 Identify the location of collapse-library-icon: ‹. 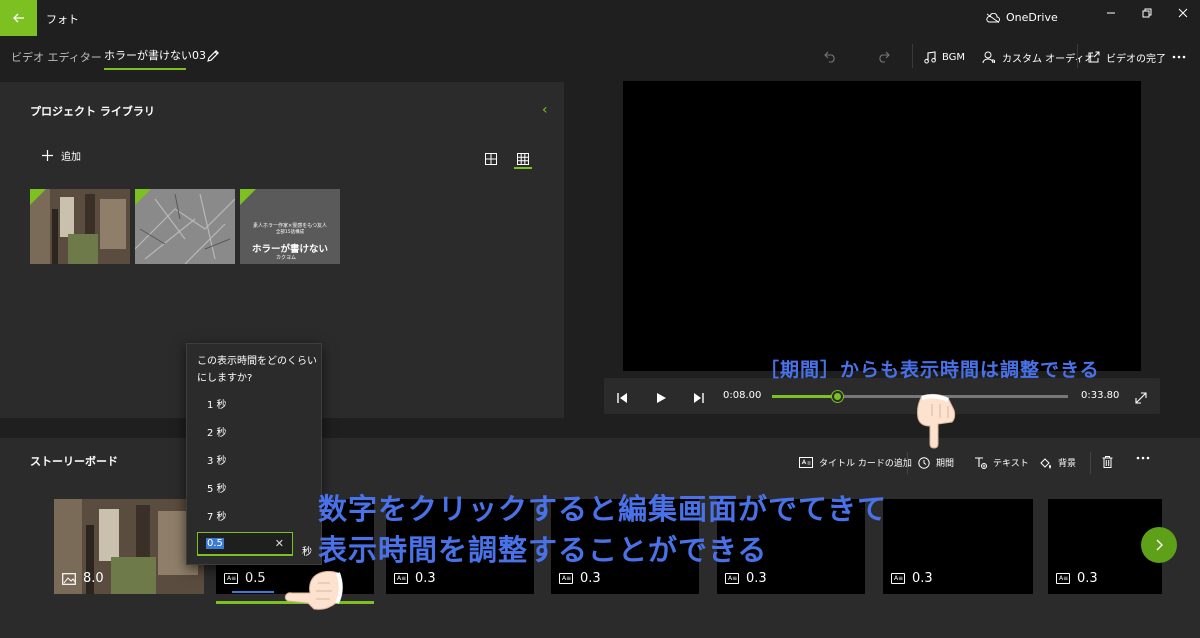
(545, 110).